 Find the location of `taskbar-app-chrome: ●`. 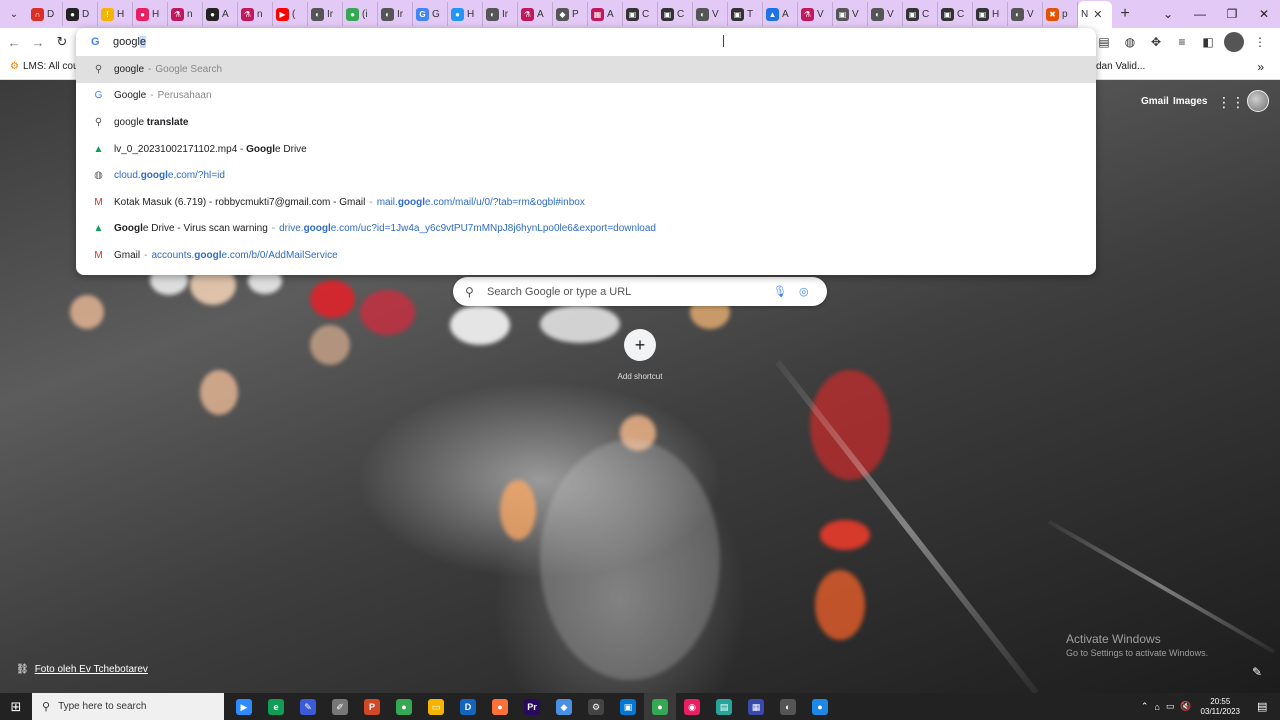

taskbar-app-chrome: ● is located at coordinates (404, 706).